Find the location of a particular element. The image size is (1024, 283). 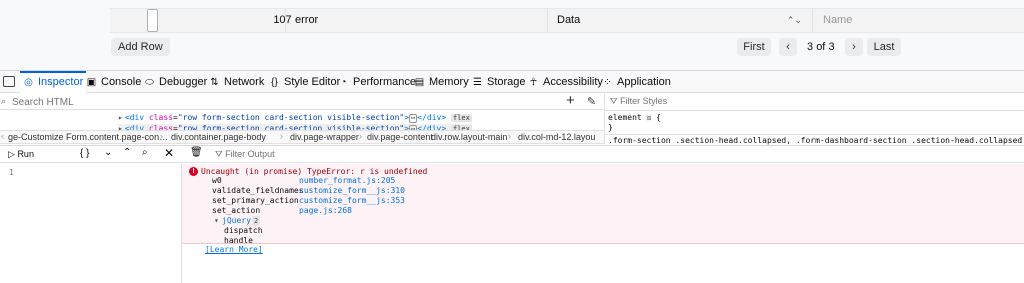

tab-style-editor: {} Style Editor is located at coordinates (304, 82).